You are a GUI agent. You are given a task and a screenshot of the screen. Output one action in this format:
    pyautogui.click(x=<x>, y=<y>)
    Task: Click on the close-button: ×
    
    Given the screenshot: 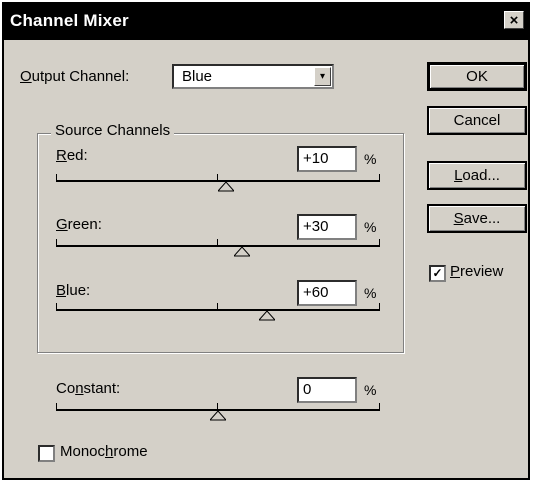 What is the action you would take?
    pyautogui.click(x=514, y=20)
    